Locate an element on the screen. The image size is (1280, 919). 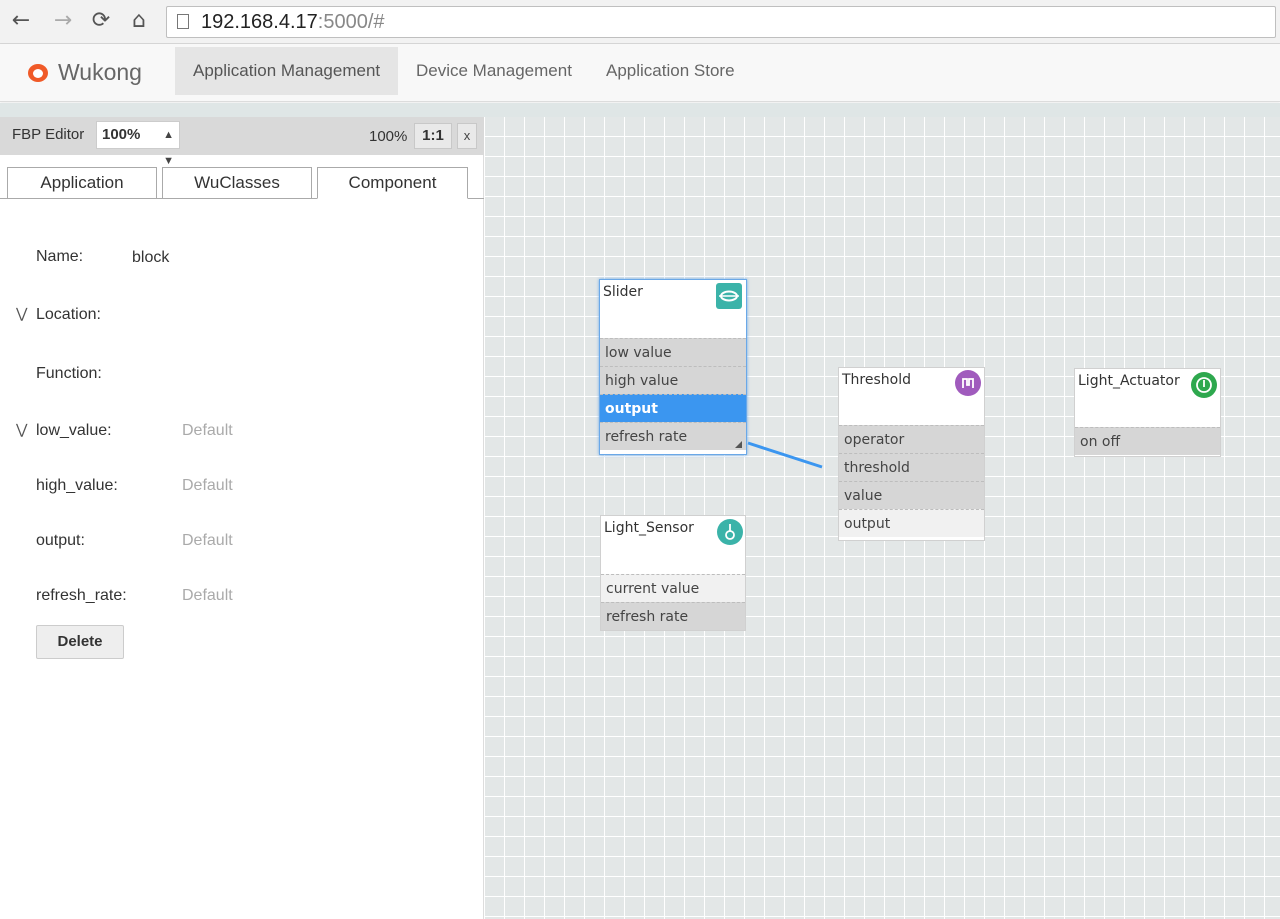
zoom-value: 100% is located at coordinates (121, 134).